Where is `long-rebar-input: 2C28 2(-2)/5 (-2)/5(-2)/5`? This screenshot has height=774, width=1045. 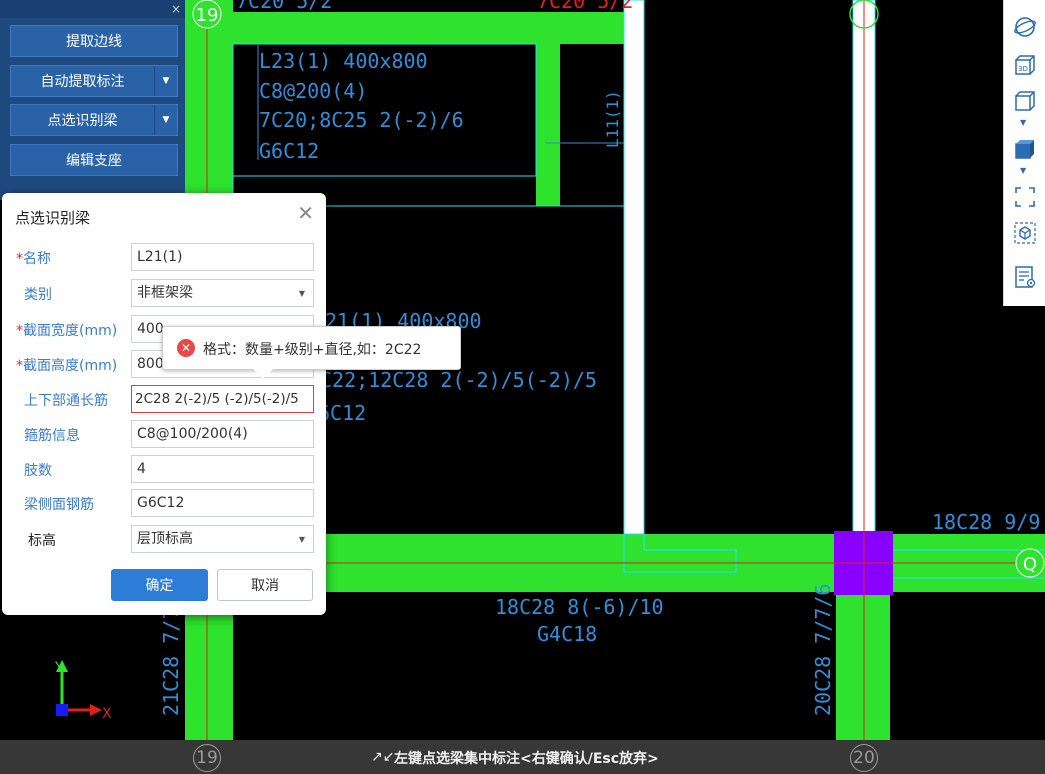
long-rebar-input: 2C28 2(-2)/5 (-2)/5(-2)/5 is located at coordinates (222, 399).